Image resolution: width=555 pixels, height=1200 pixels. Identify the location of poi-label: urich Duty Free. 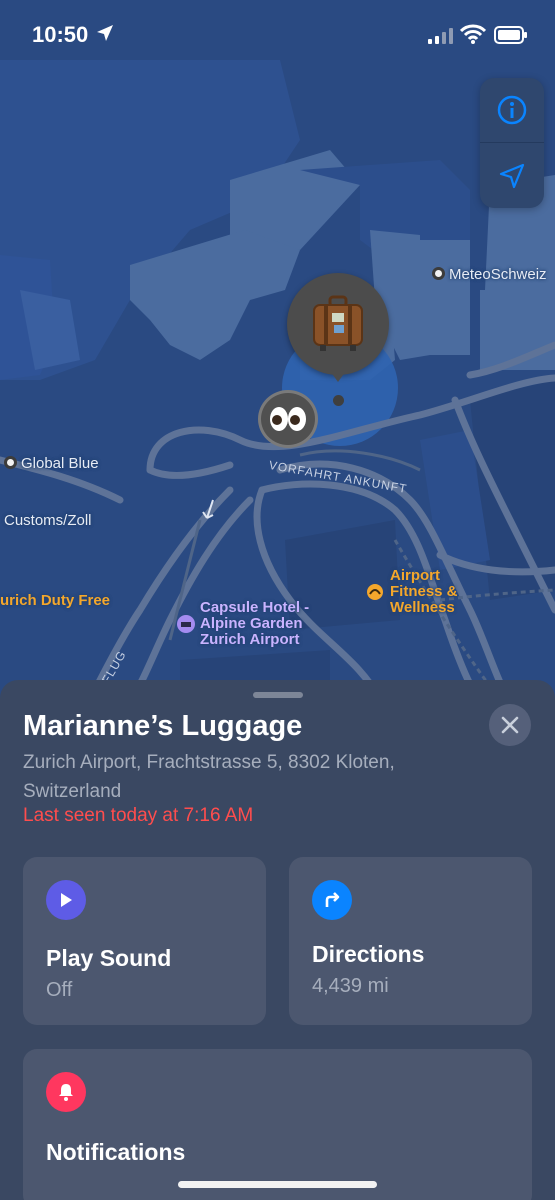
(55, 600).